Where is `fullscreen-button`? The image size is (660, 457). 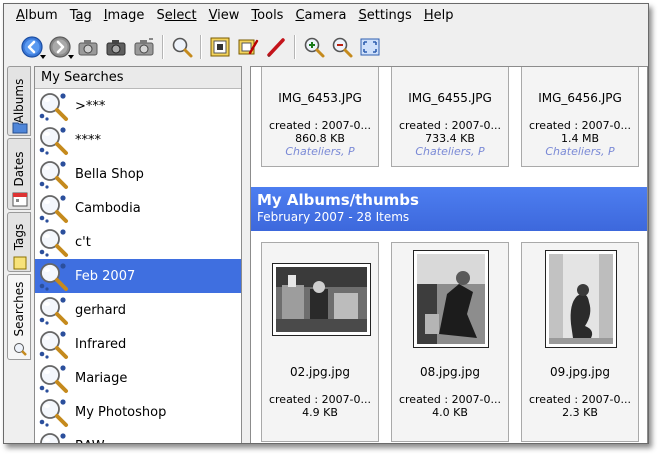 fullscreen-button is located at coordinates (370, 47).